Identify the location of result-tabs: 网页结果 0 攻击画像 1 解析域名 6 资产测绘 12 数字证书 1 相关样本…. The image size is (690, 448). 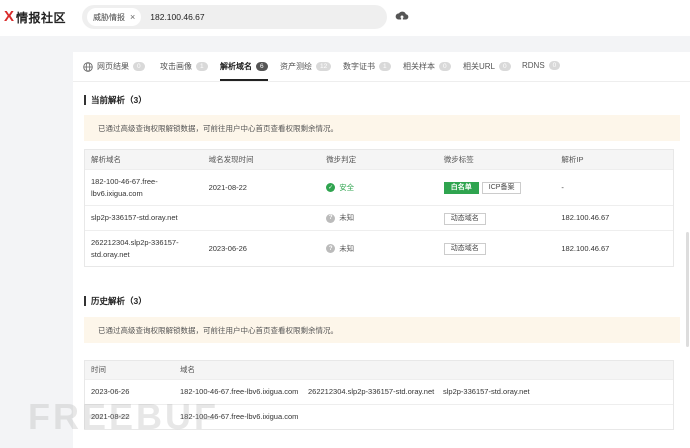
(381, 67).